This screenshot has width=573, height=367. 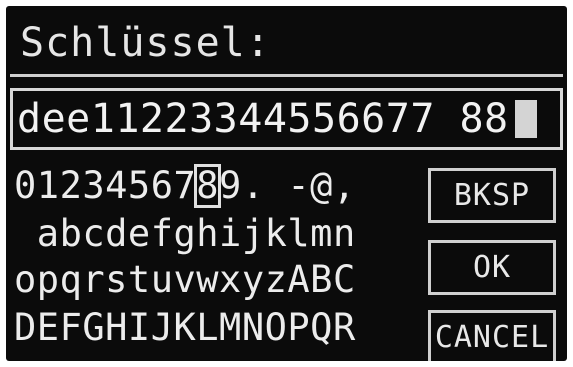 I want to click on keyboard-key: I, so click(x=139, y=328).